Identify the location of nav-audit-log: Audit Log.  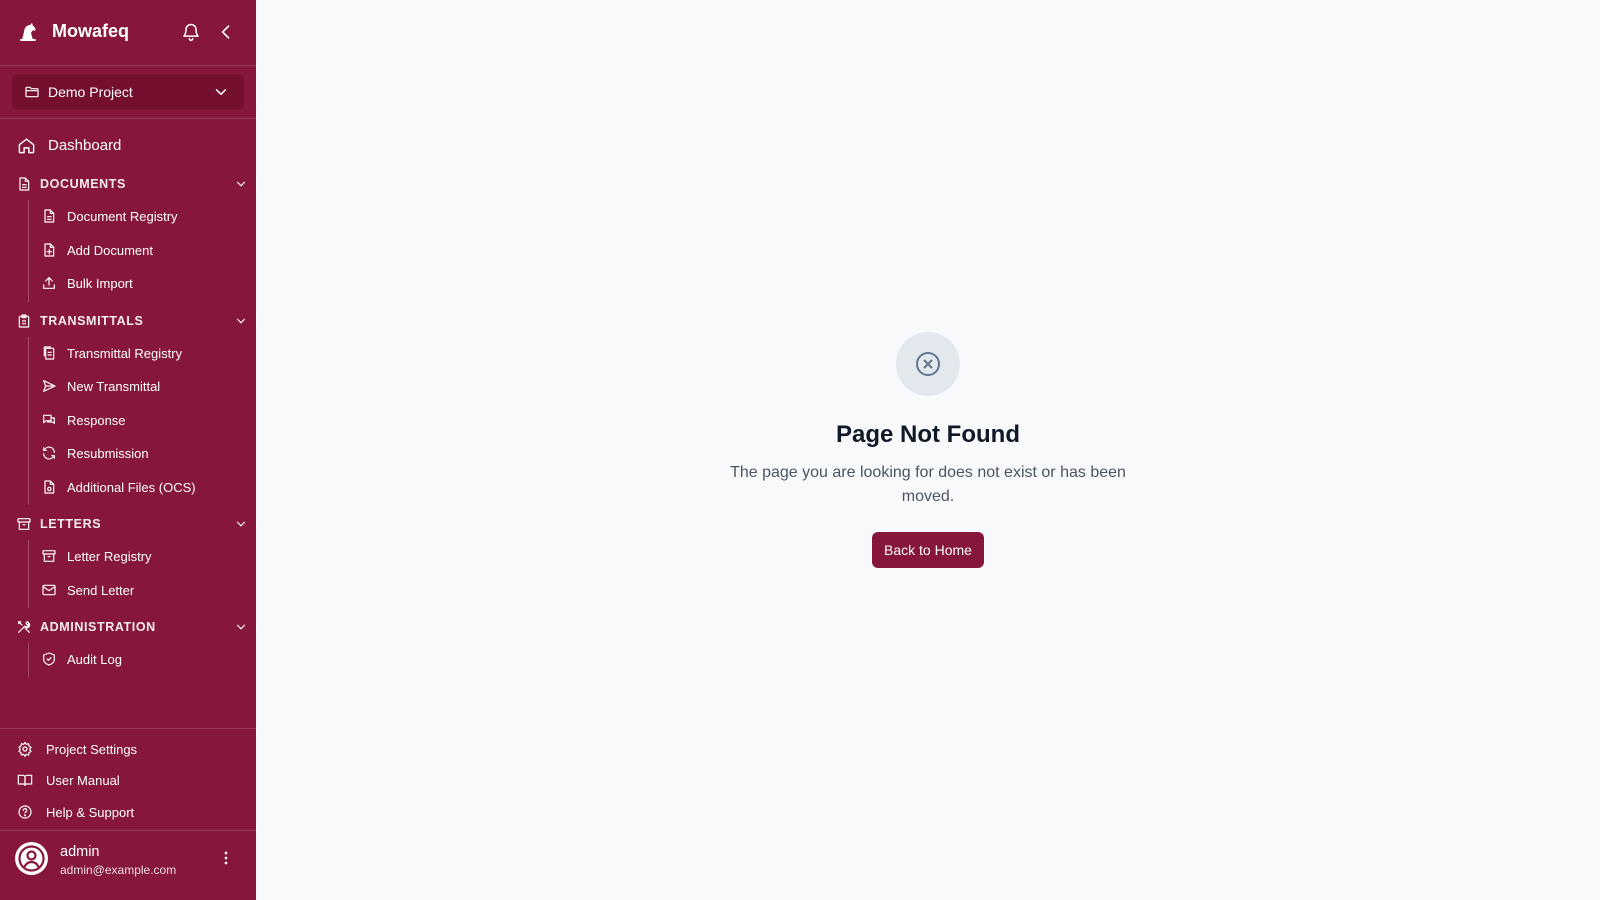
(141, 659).